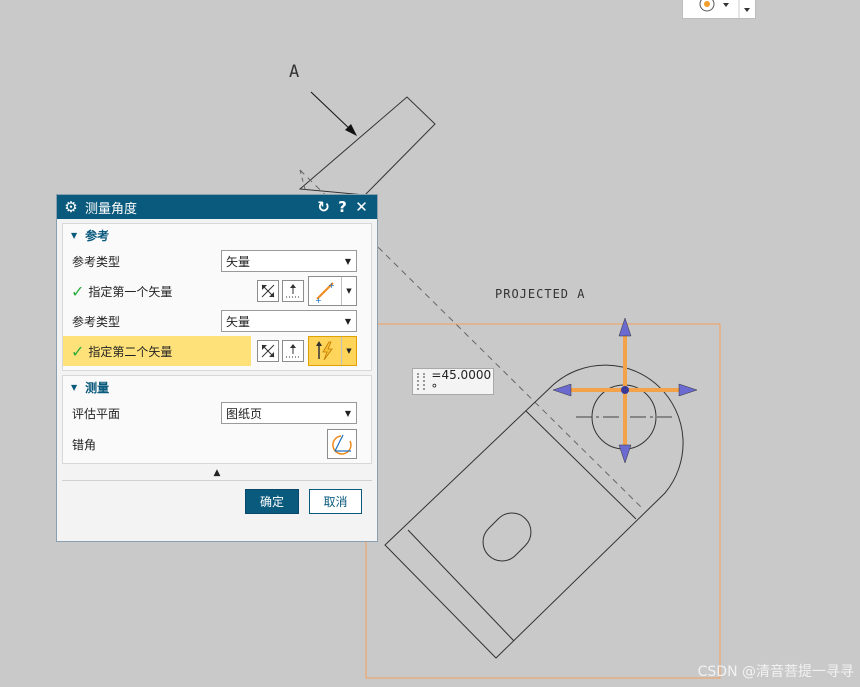 The height and width of the screenshot is (687, 860). Describe the element at coordinates (217, 261) in the screenshot. I see `reference-type-row-1: 参考类型 矢量 ▼` at that location.